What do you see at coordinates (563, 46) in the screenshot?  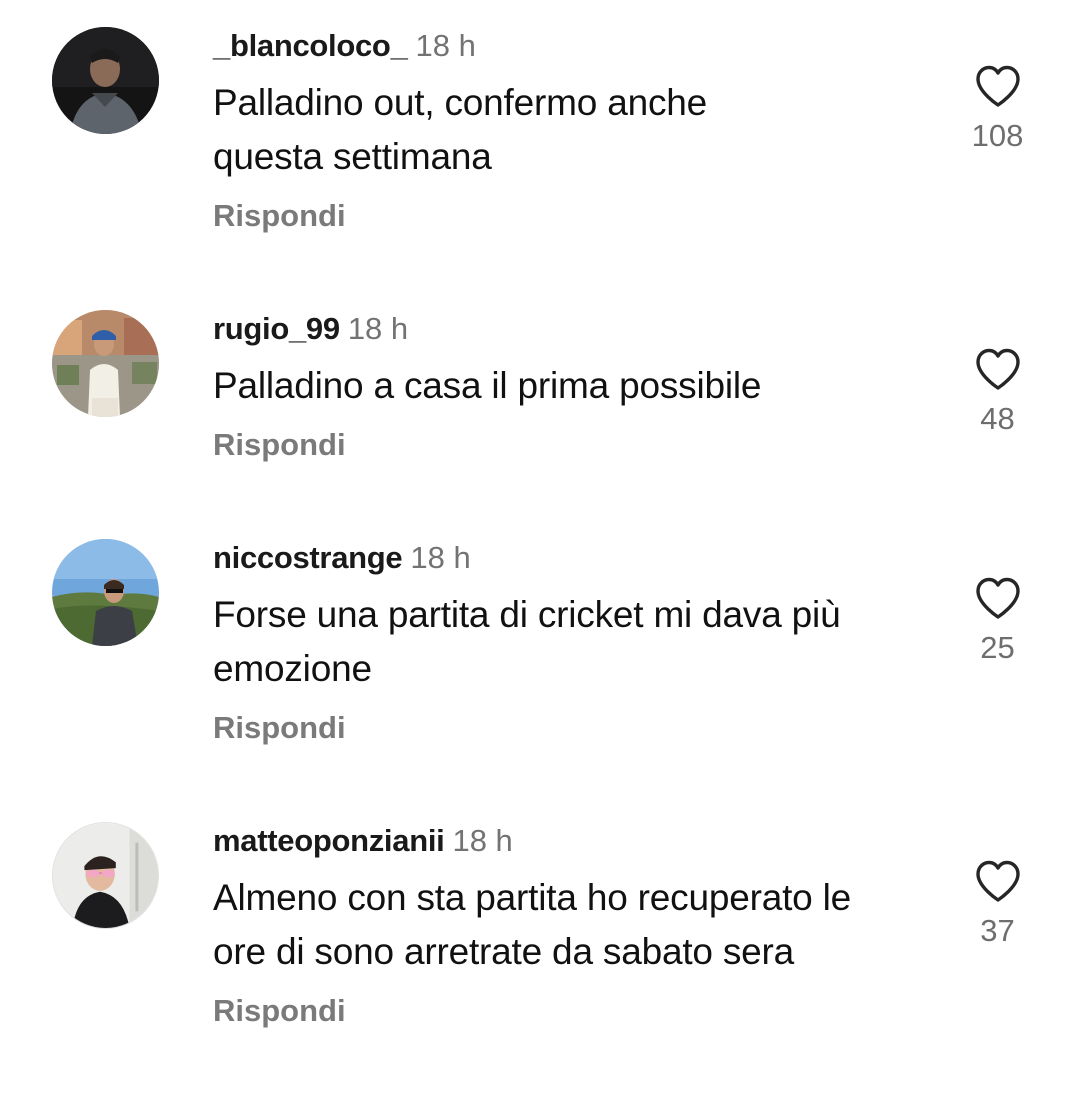 I see `comment-meta: _blancoloco_ 18 h` at bounding box center [563, 46].